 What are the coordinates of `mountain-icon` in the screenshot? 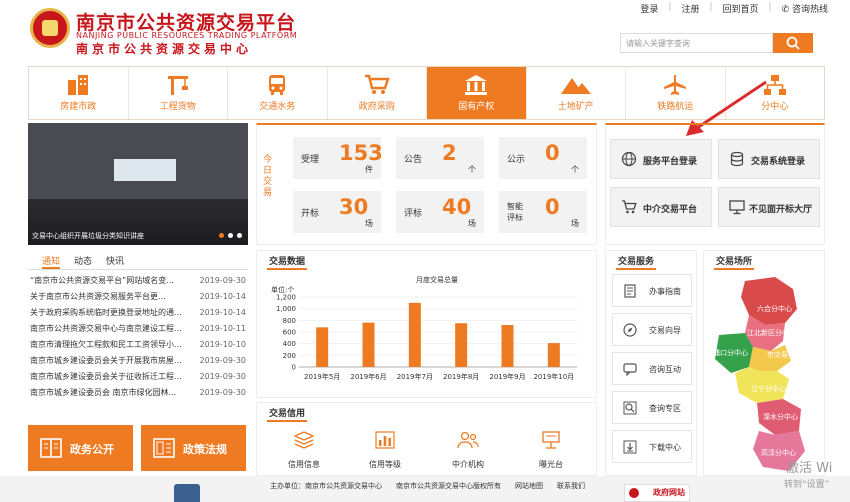 It's located at (575, 86).